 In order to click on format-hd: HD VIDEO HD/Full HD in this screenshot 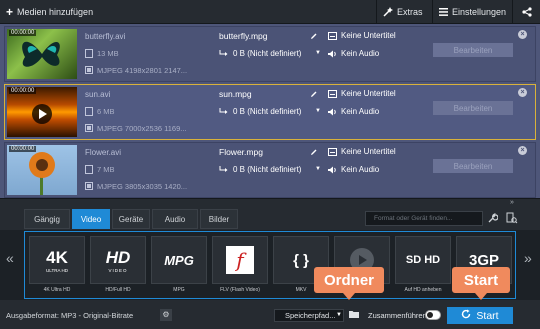, I will do `click(118, 267)`.